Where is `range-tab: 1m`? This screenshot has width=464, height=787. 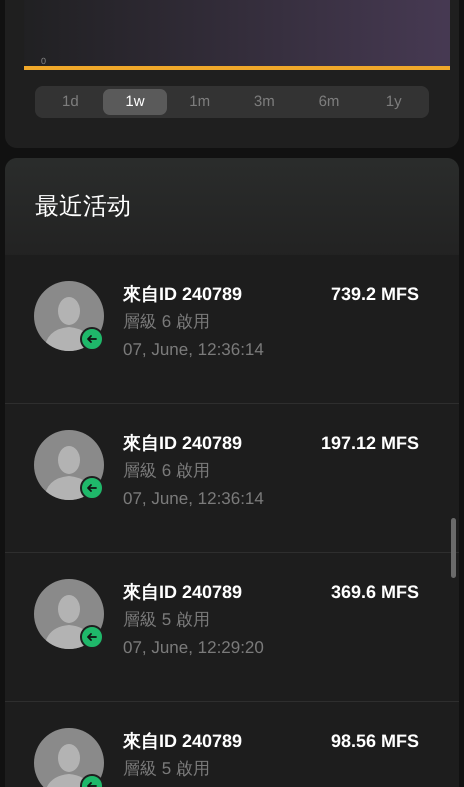 range-tab: 1m is located at coordinates (199, 102).